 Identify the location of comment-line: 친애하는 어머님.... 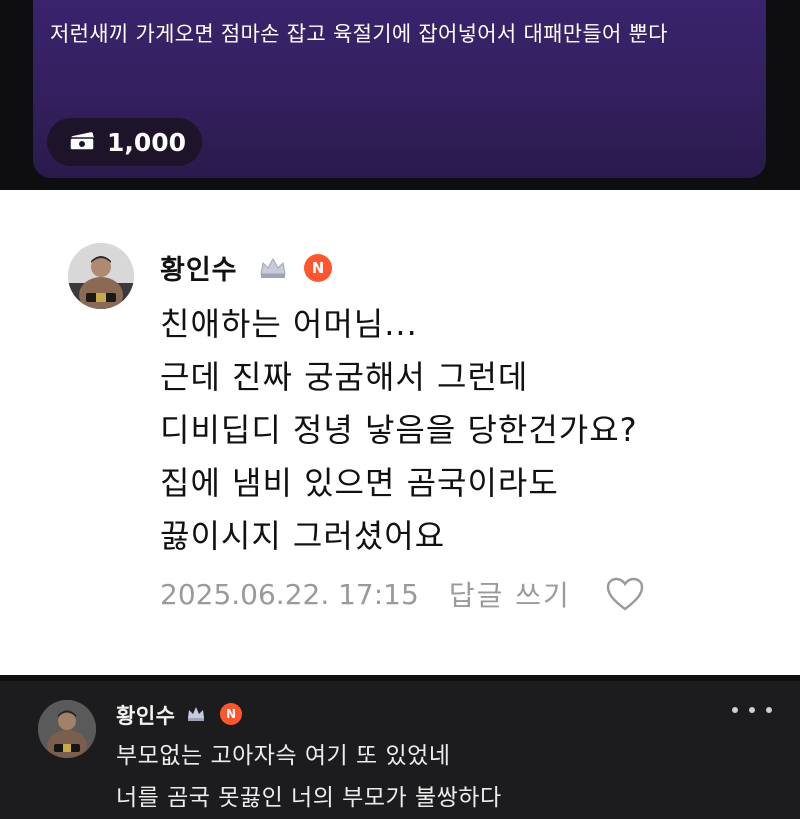
(289, 324).